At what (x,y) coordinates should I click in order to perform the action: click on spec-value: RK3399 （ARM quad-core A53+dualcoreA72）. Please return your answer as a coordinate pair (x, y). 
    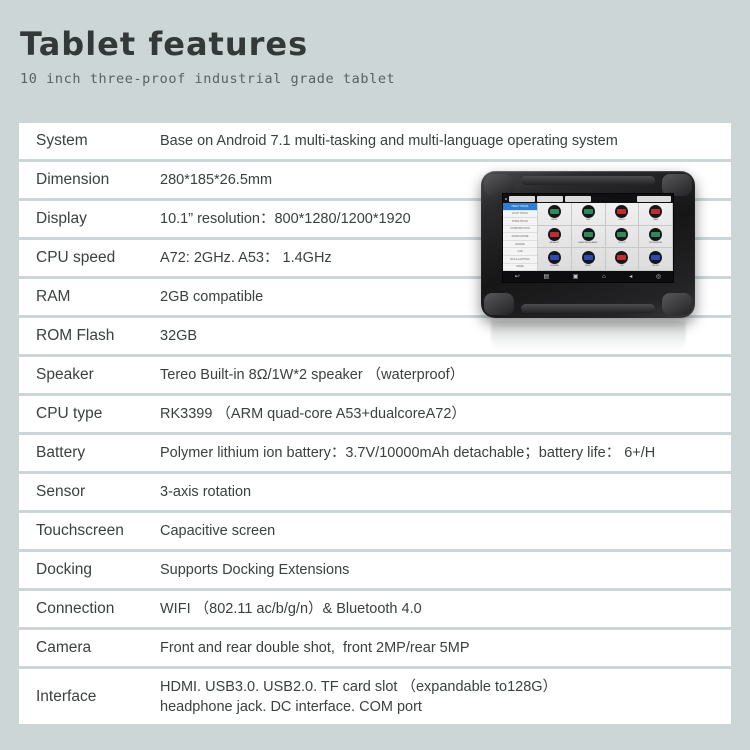
    Looking at the image, I should click on (313, 414).